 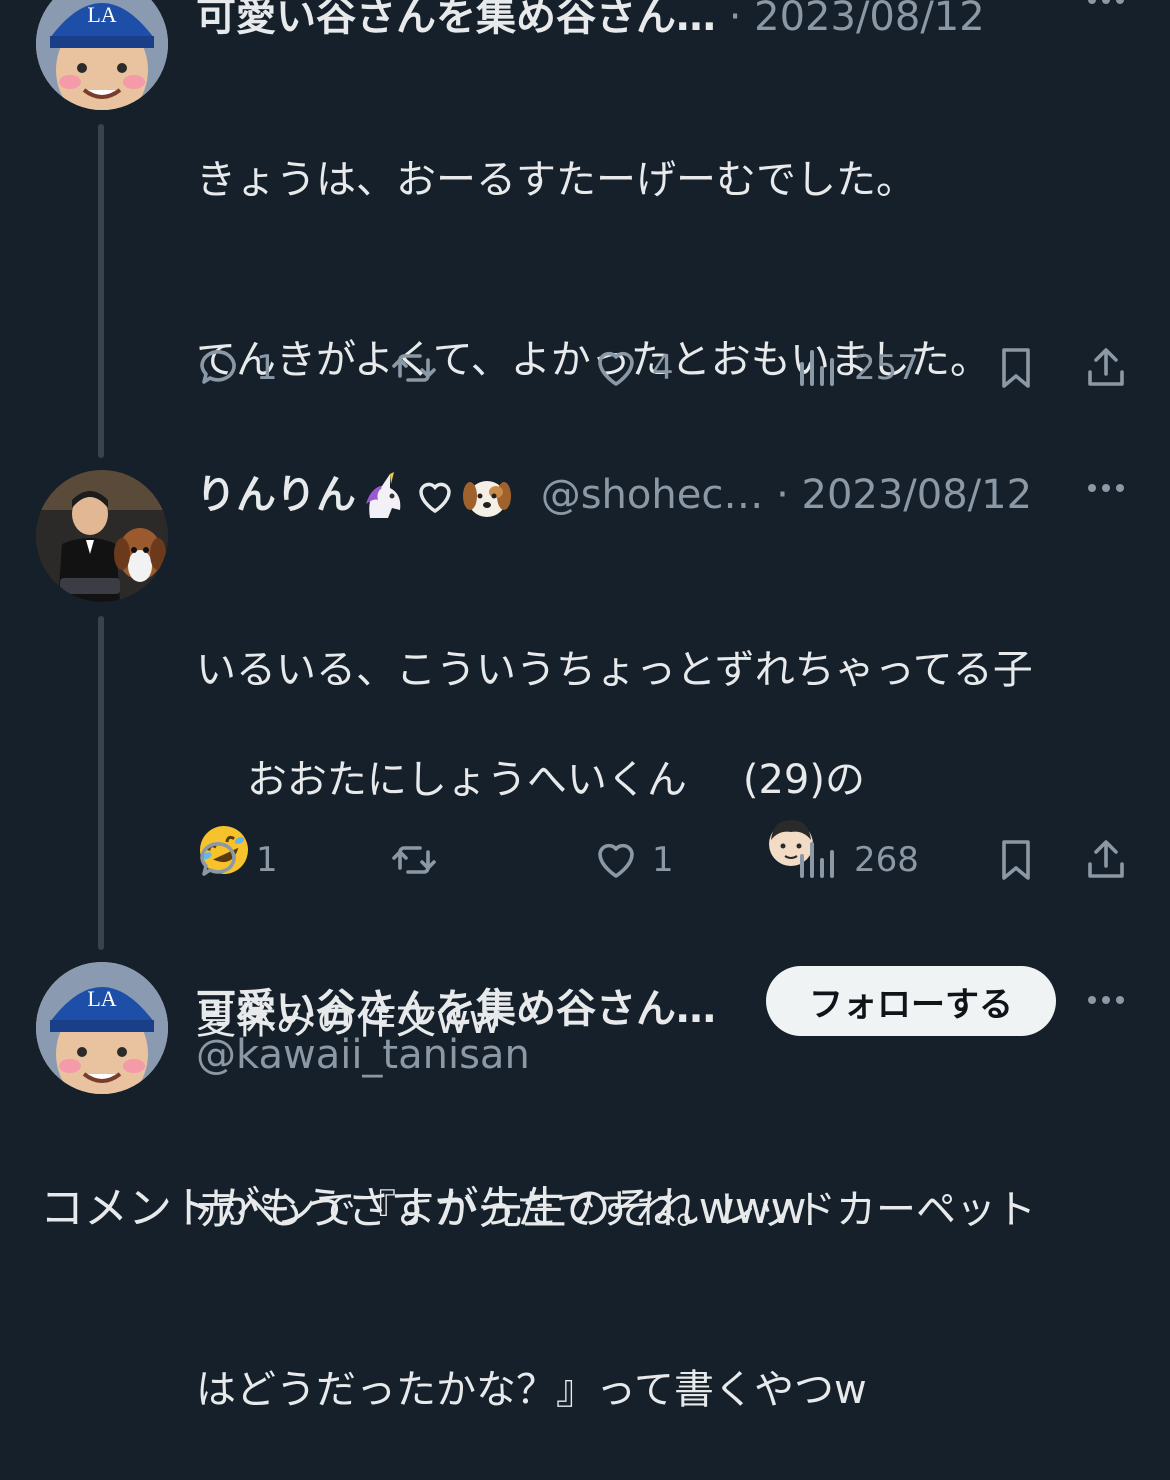 What do you see at coordinates (435, 497) in the screenshot?
I see `heart-outline-icon` at bounding box center [435, 497].